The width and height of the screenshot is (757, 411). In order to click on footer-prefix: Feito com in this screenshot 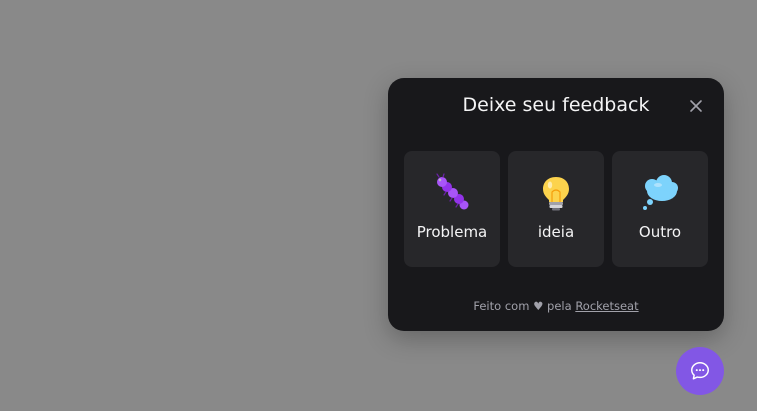, I will do `click(501, 306)`.